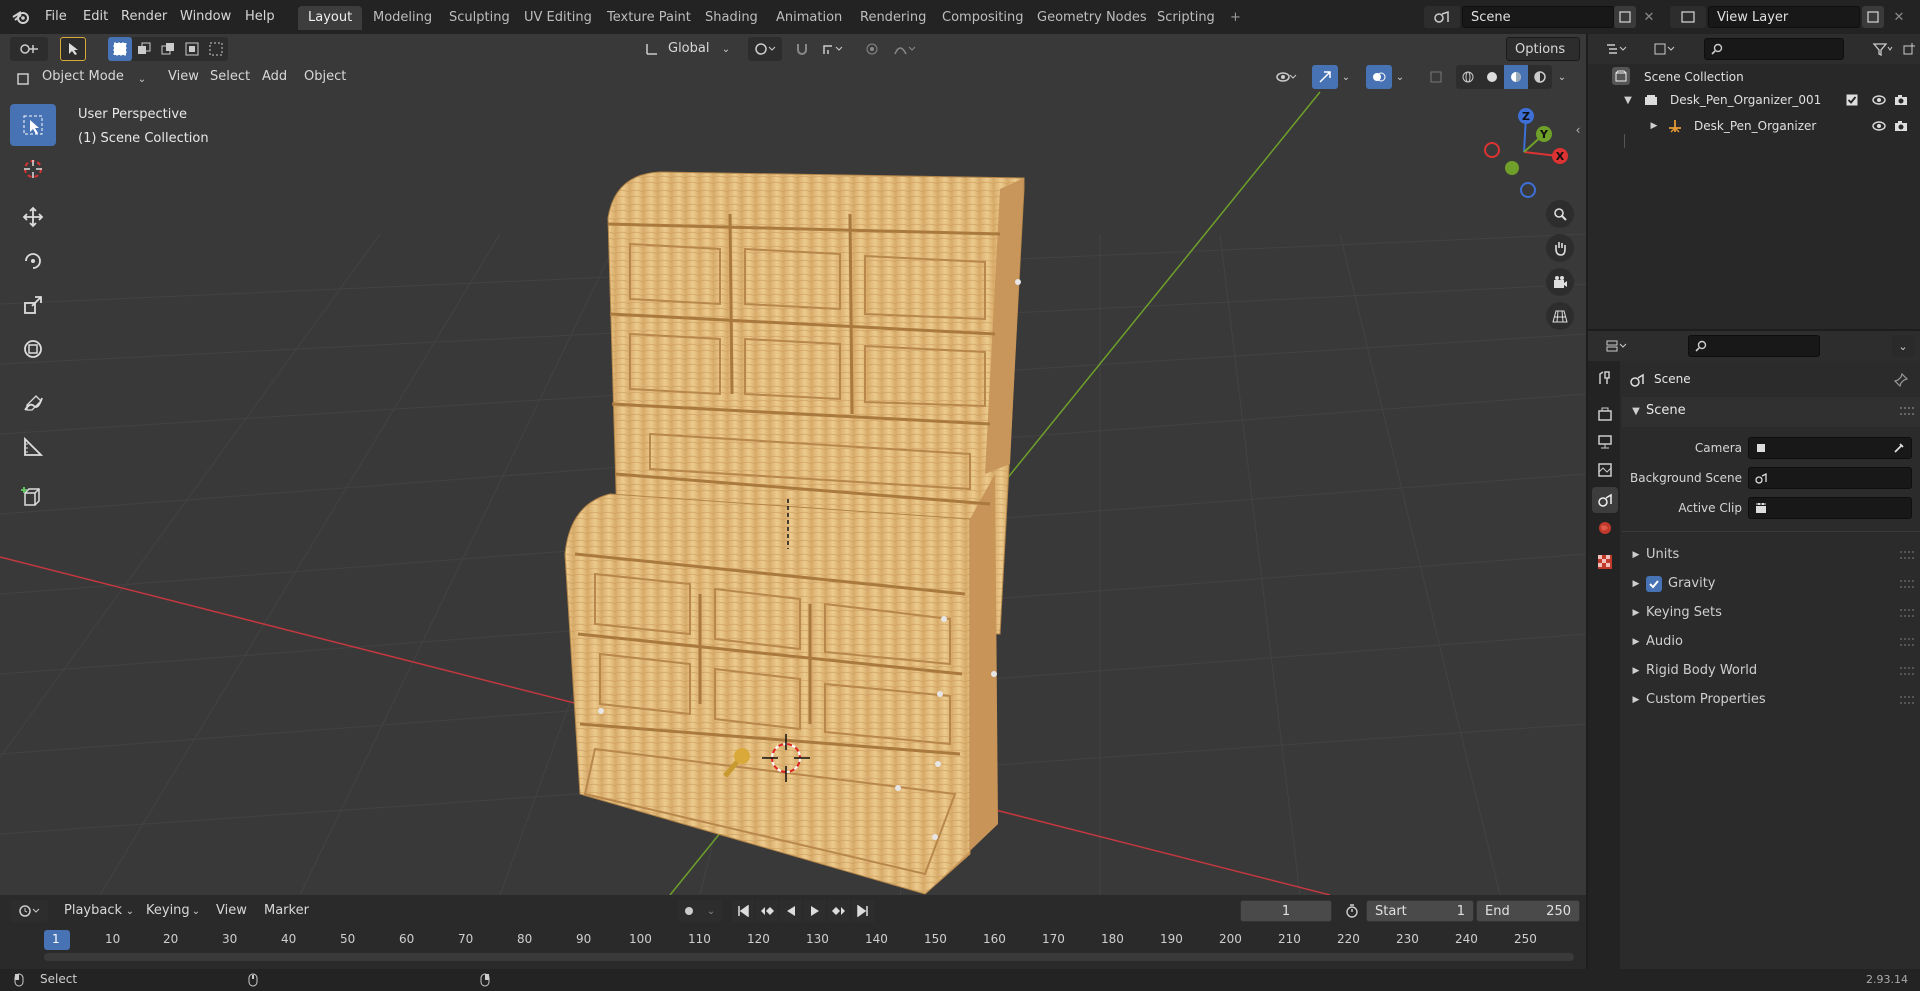 The image size is (1920, 991). What do you see at coordinates (21, 17) in the screenshot?
I see `blender-logo-icon` at bounding box center [21, 17].